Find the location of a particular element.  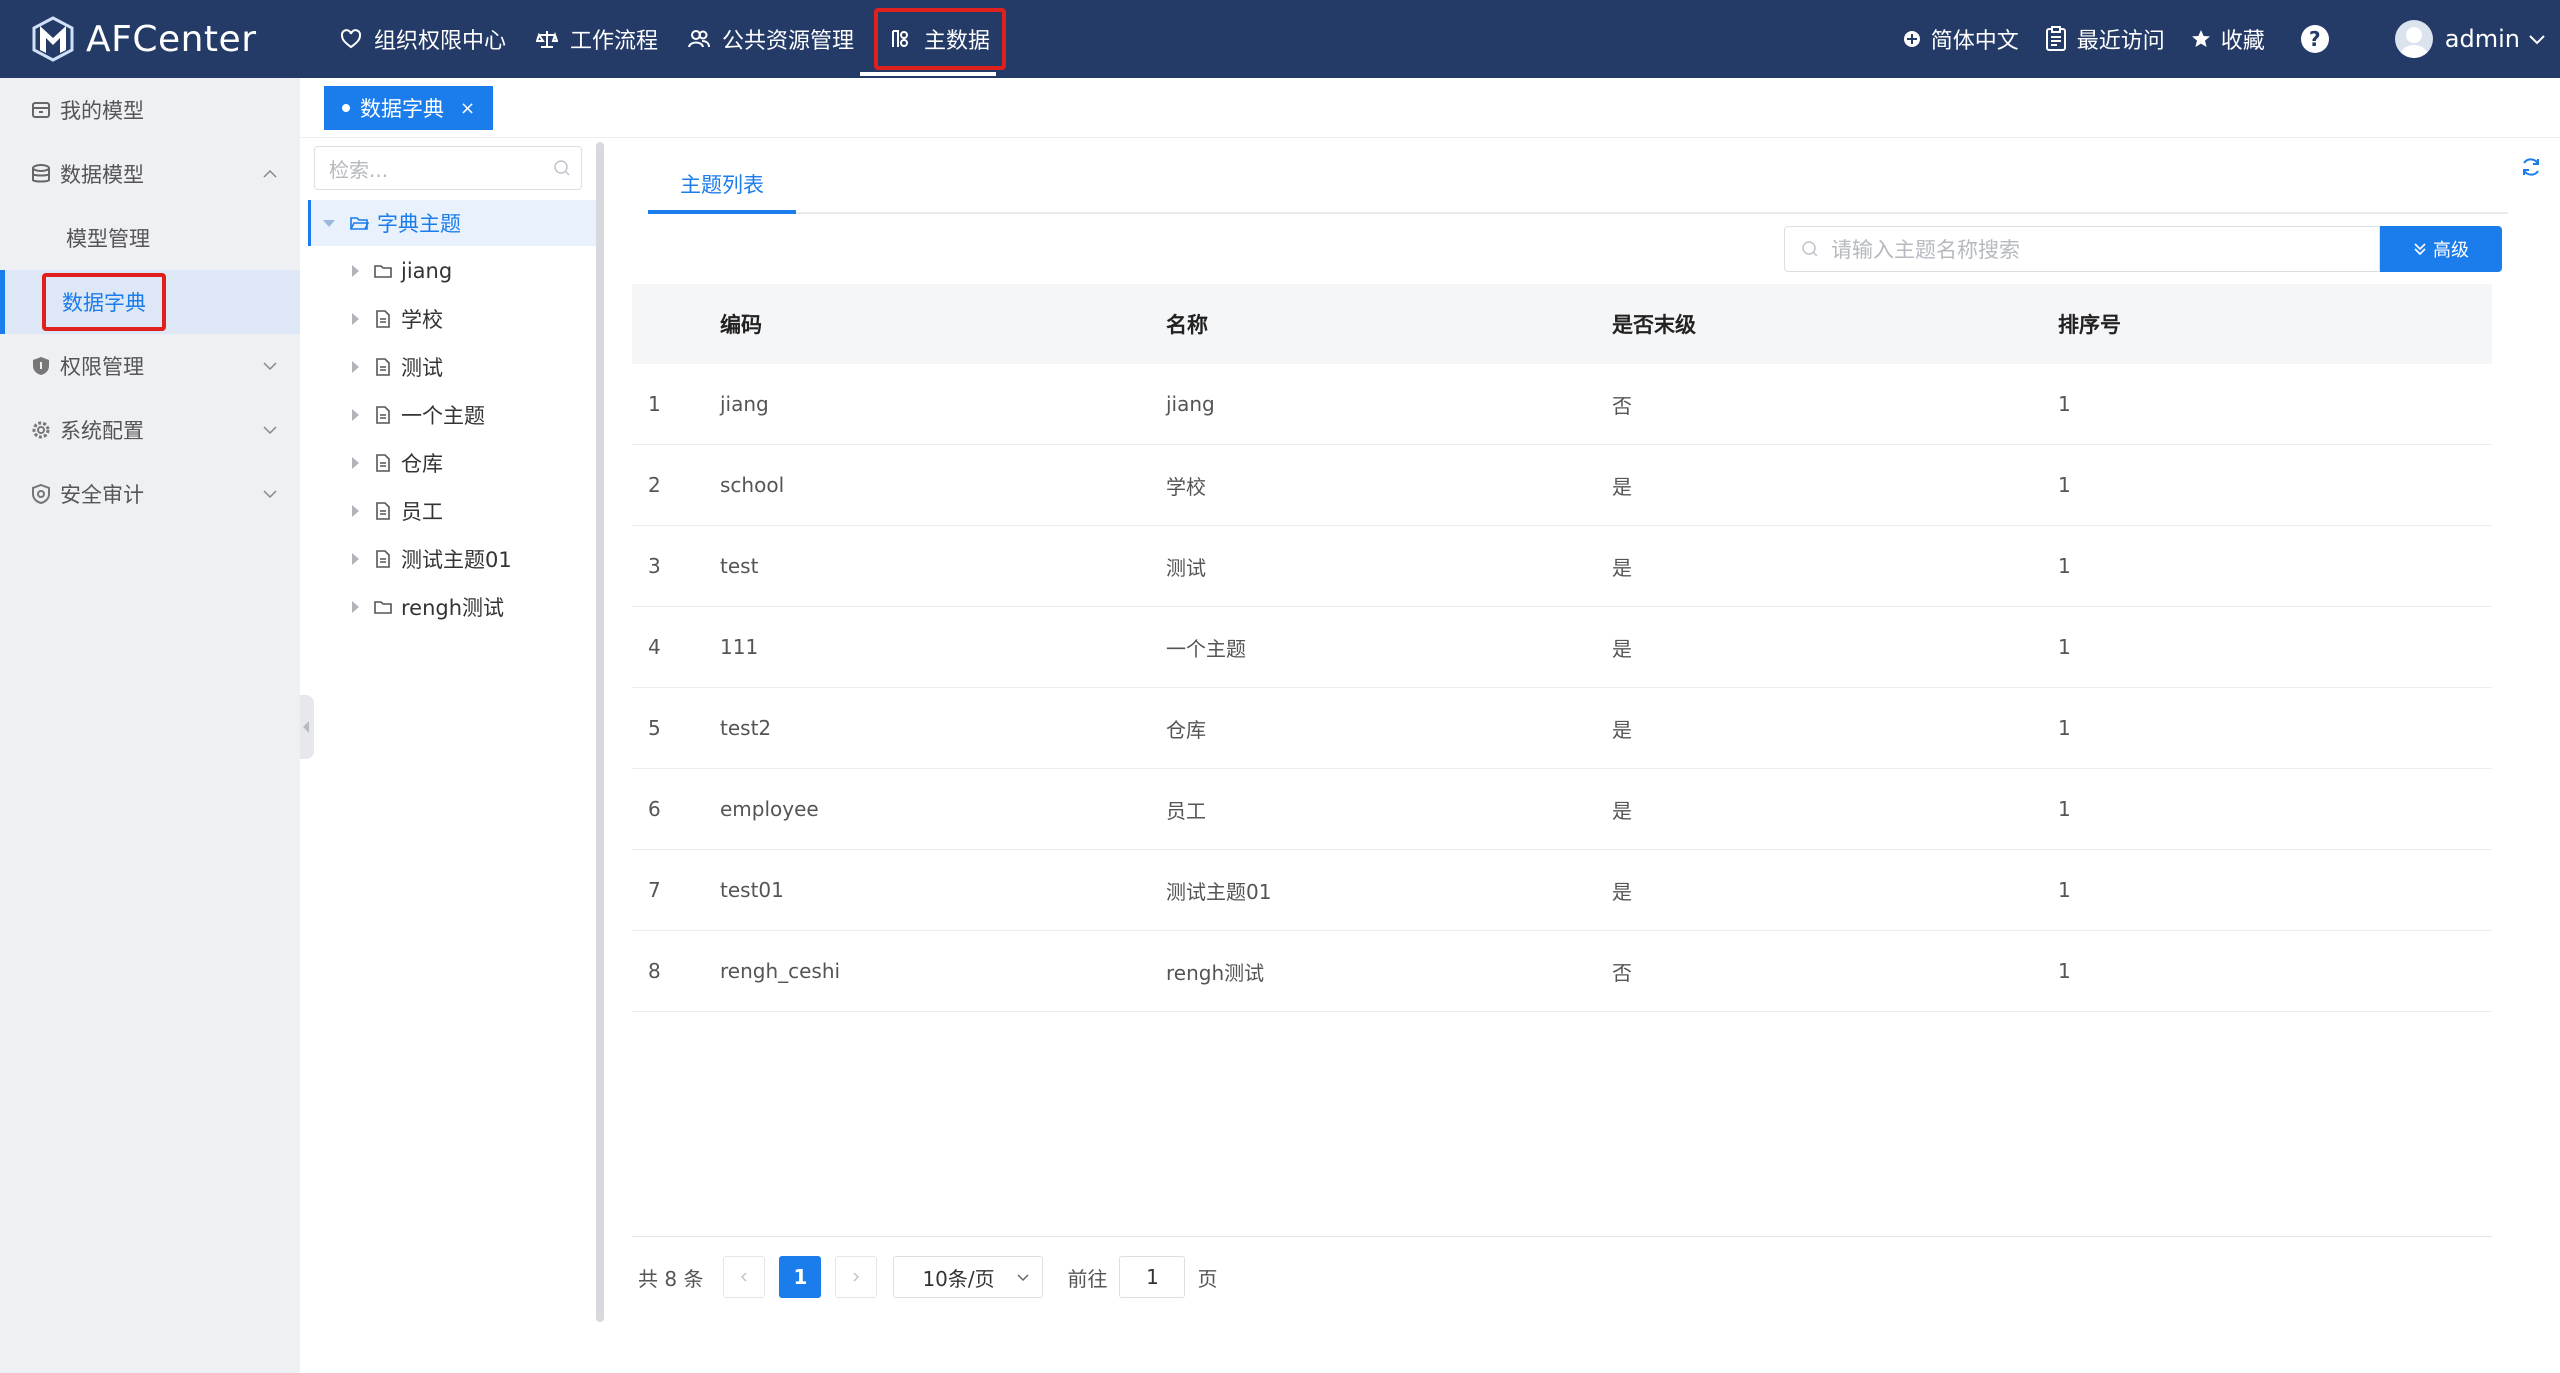

sidebar-item-label: 数据模型 is located at coordinates (102, 175).